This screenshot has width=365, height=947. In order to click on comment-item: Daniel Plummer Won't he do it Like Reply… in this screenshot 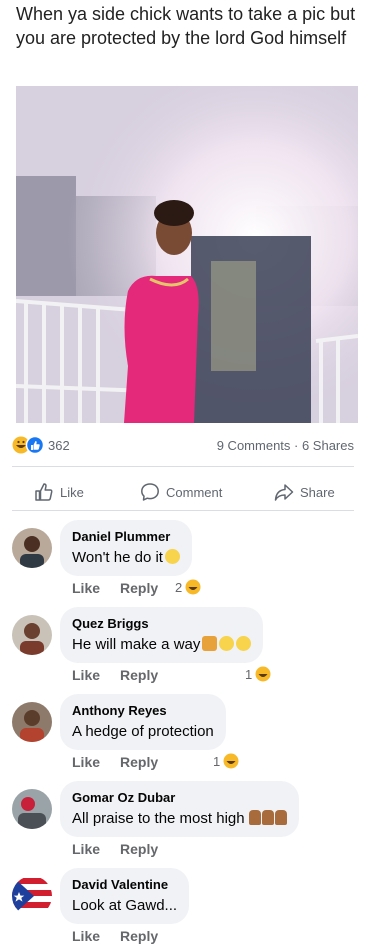, I will do `click(183, 561)`.